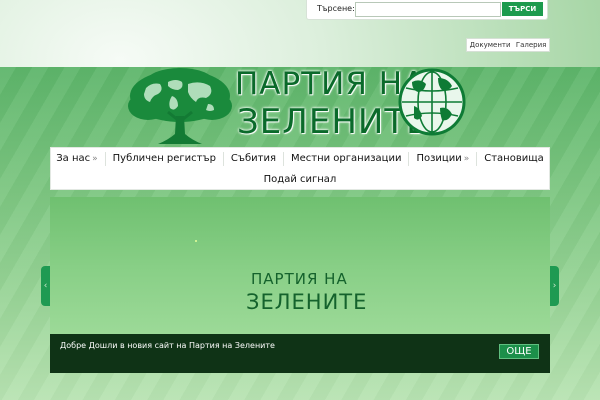 The width and height of the screenshot is (600, 400). What do you see at coordinates (519, 351) in the screenshot?
I see `more-button: ОЩЕ` at bounding box center [519, 351].